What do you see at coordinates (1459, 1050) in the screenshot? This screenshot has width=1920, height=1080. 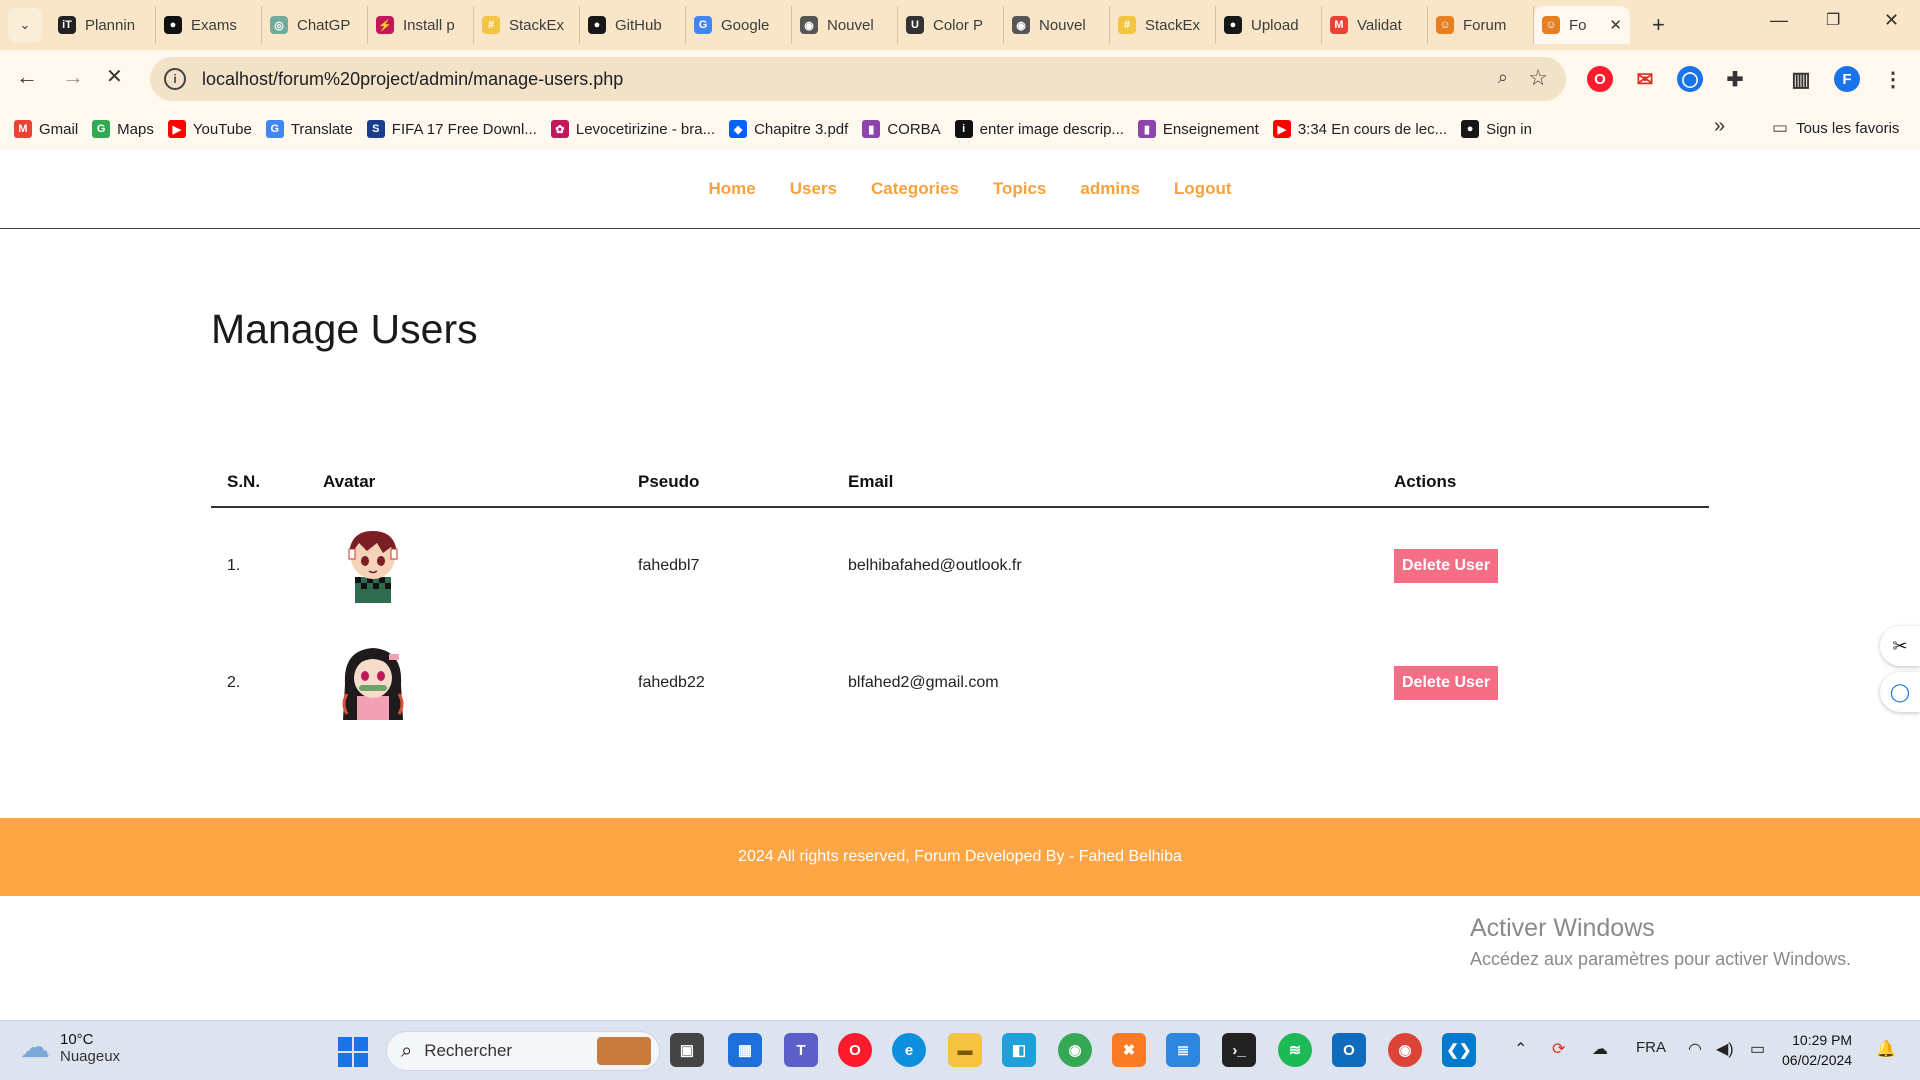 I see `vscode-icon: ❮❯` at bounding box center [1459, 1050].